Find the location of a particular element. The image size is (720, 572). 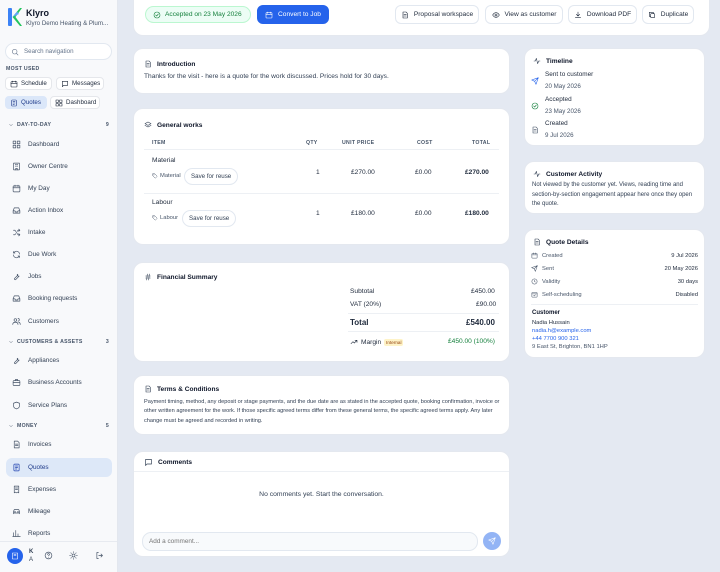

item-tag-text: Material is located at coordinates (170, 176).